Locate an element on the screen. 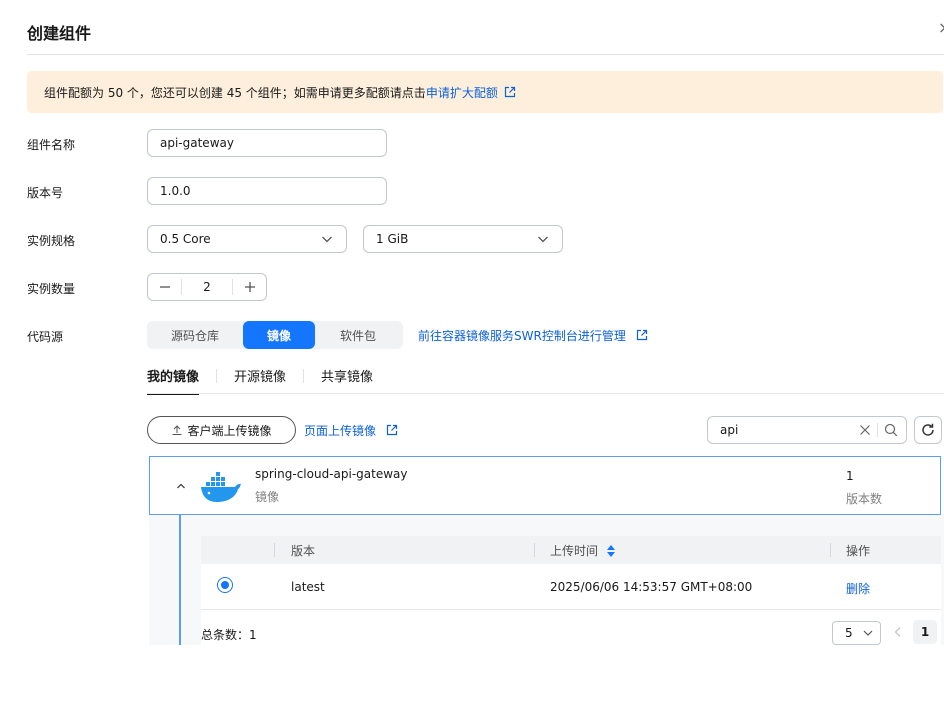  code-source-label: 代码源 is located at coordinates (45, 337).